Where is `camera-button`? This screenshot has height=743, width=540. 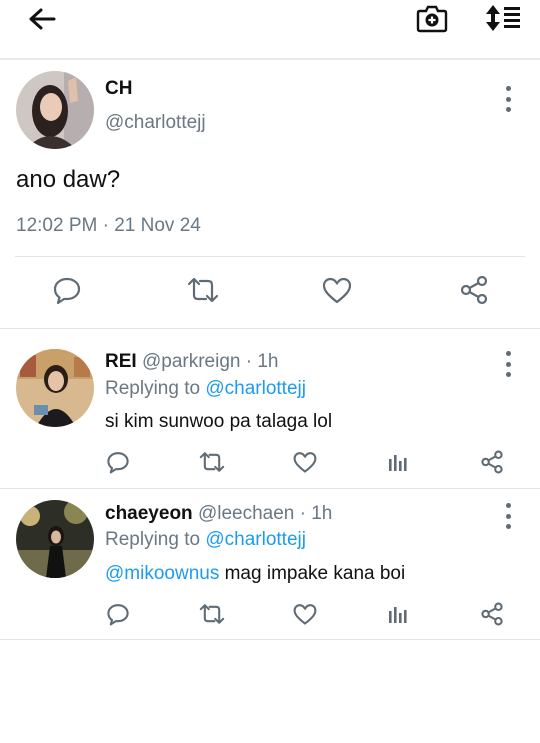
camera-button is located at coordinates (432, 18).